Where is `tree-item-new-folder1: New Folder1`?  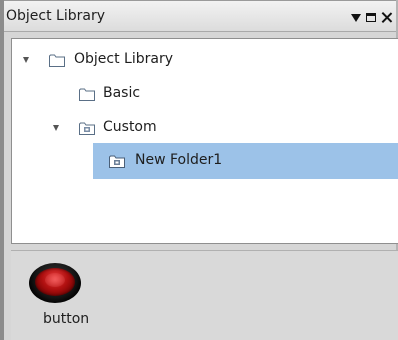 tree-item-new-folder1: New Folder1 is located at coordinates (245, 161).